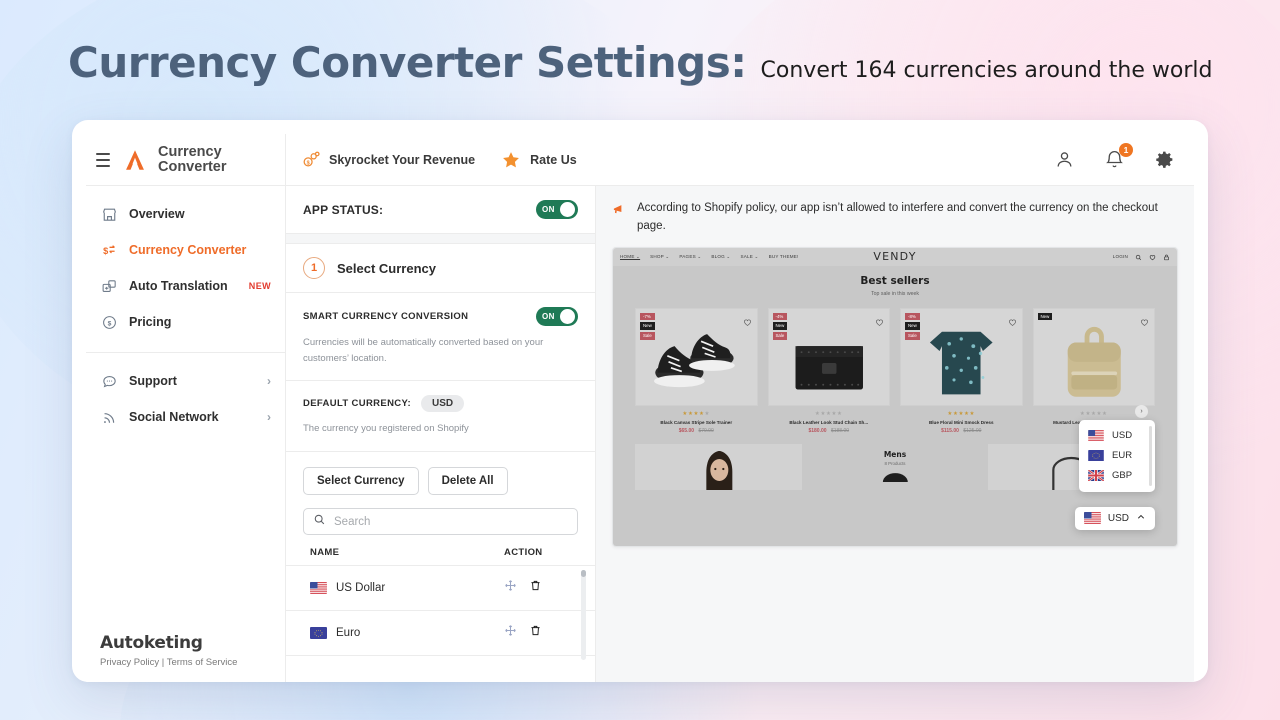 The image size is (1280, 720). Describe the element at coordinates (1152, 257) in the screenshot. I see `wishlist-heart-icon` at that location.